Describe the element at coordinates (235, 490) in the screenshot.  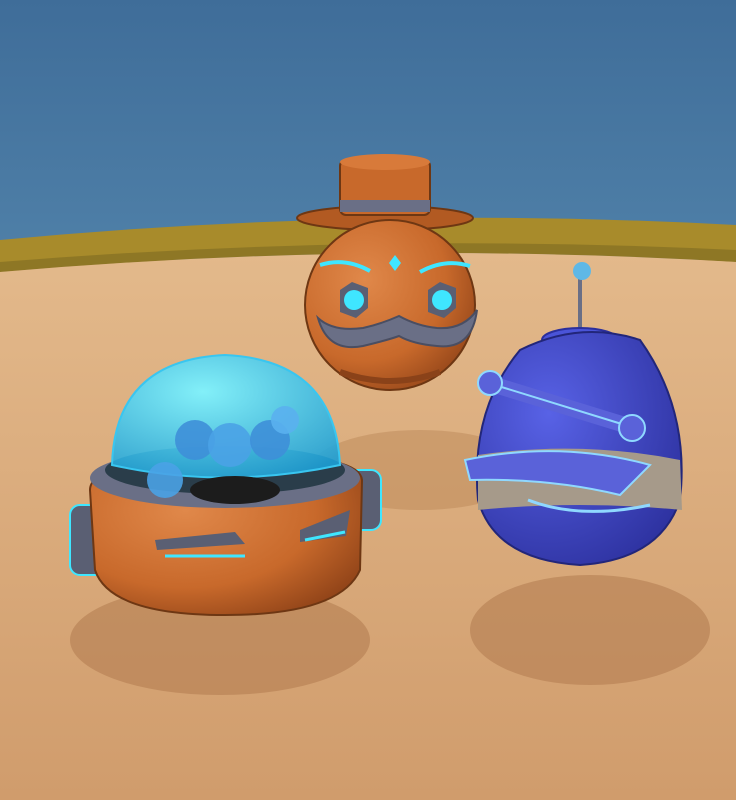
I see `dome-hole` at that location.